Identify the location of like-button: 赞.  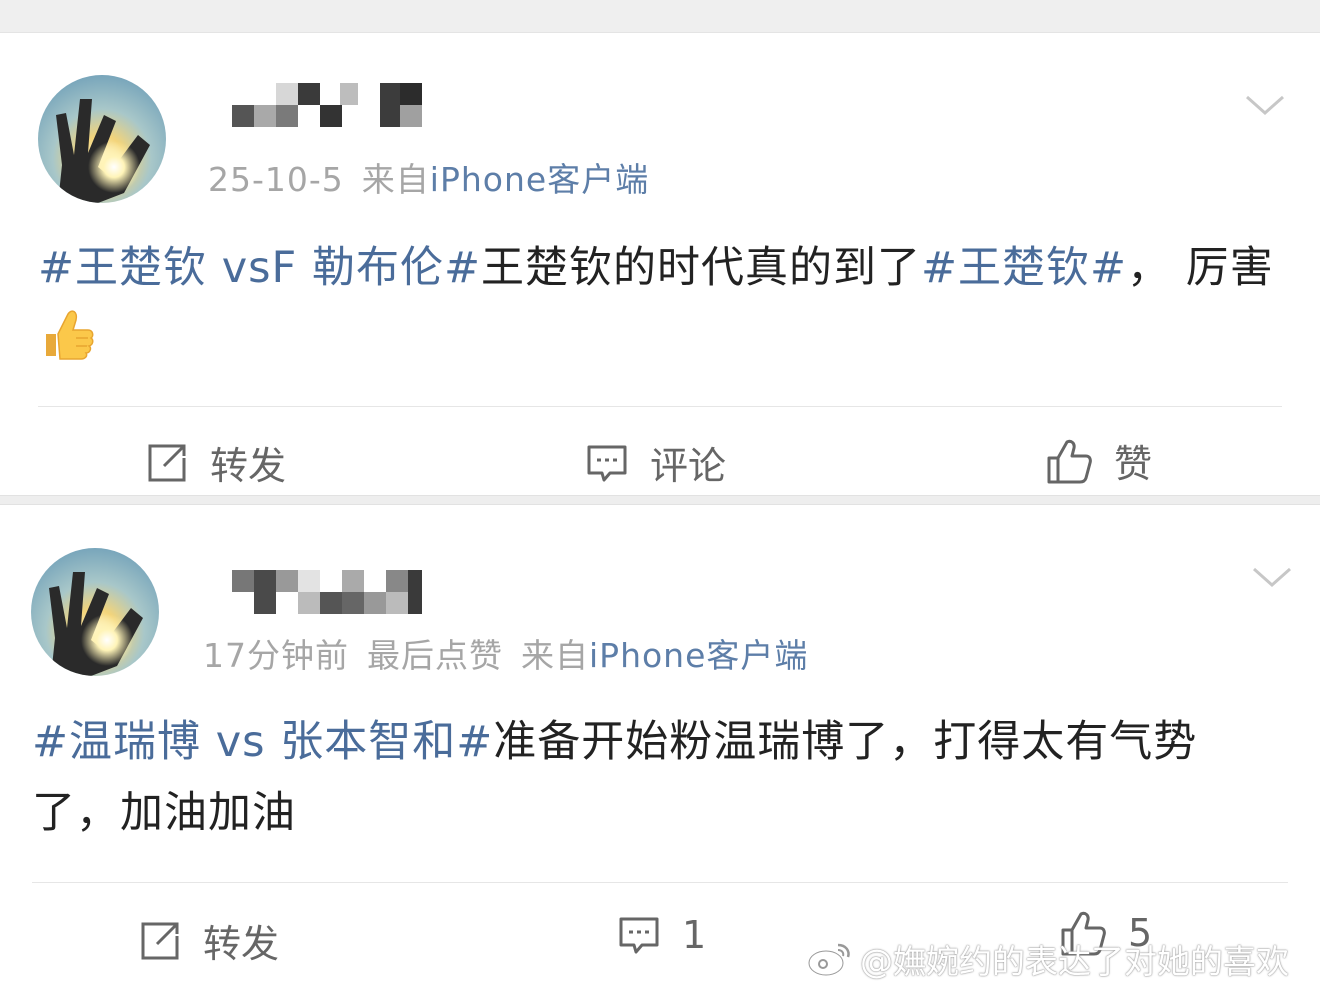
(1099, 460).